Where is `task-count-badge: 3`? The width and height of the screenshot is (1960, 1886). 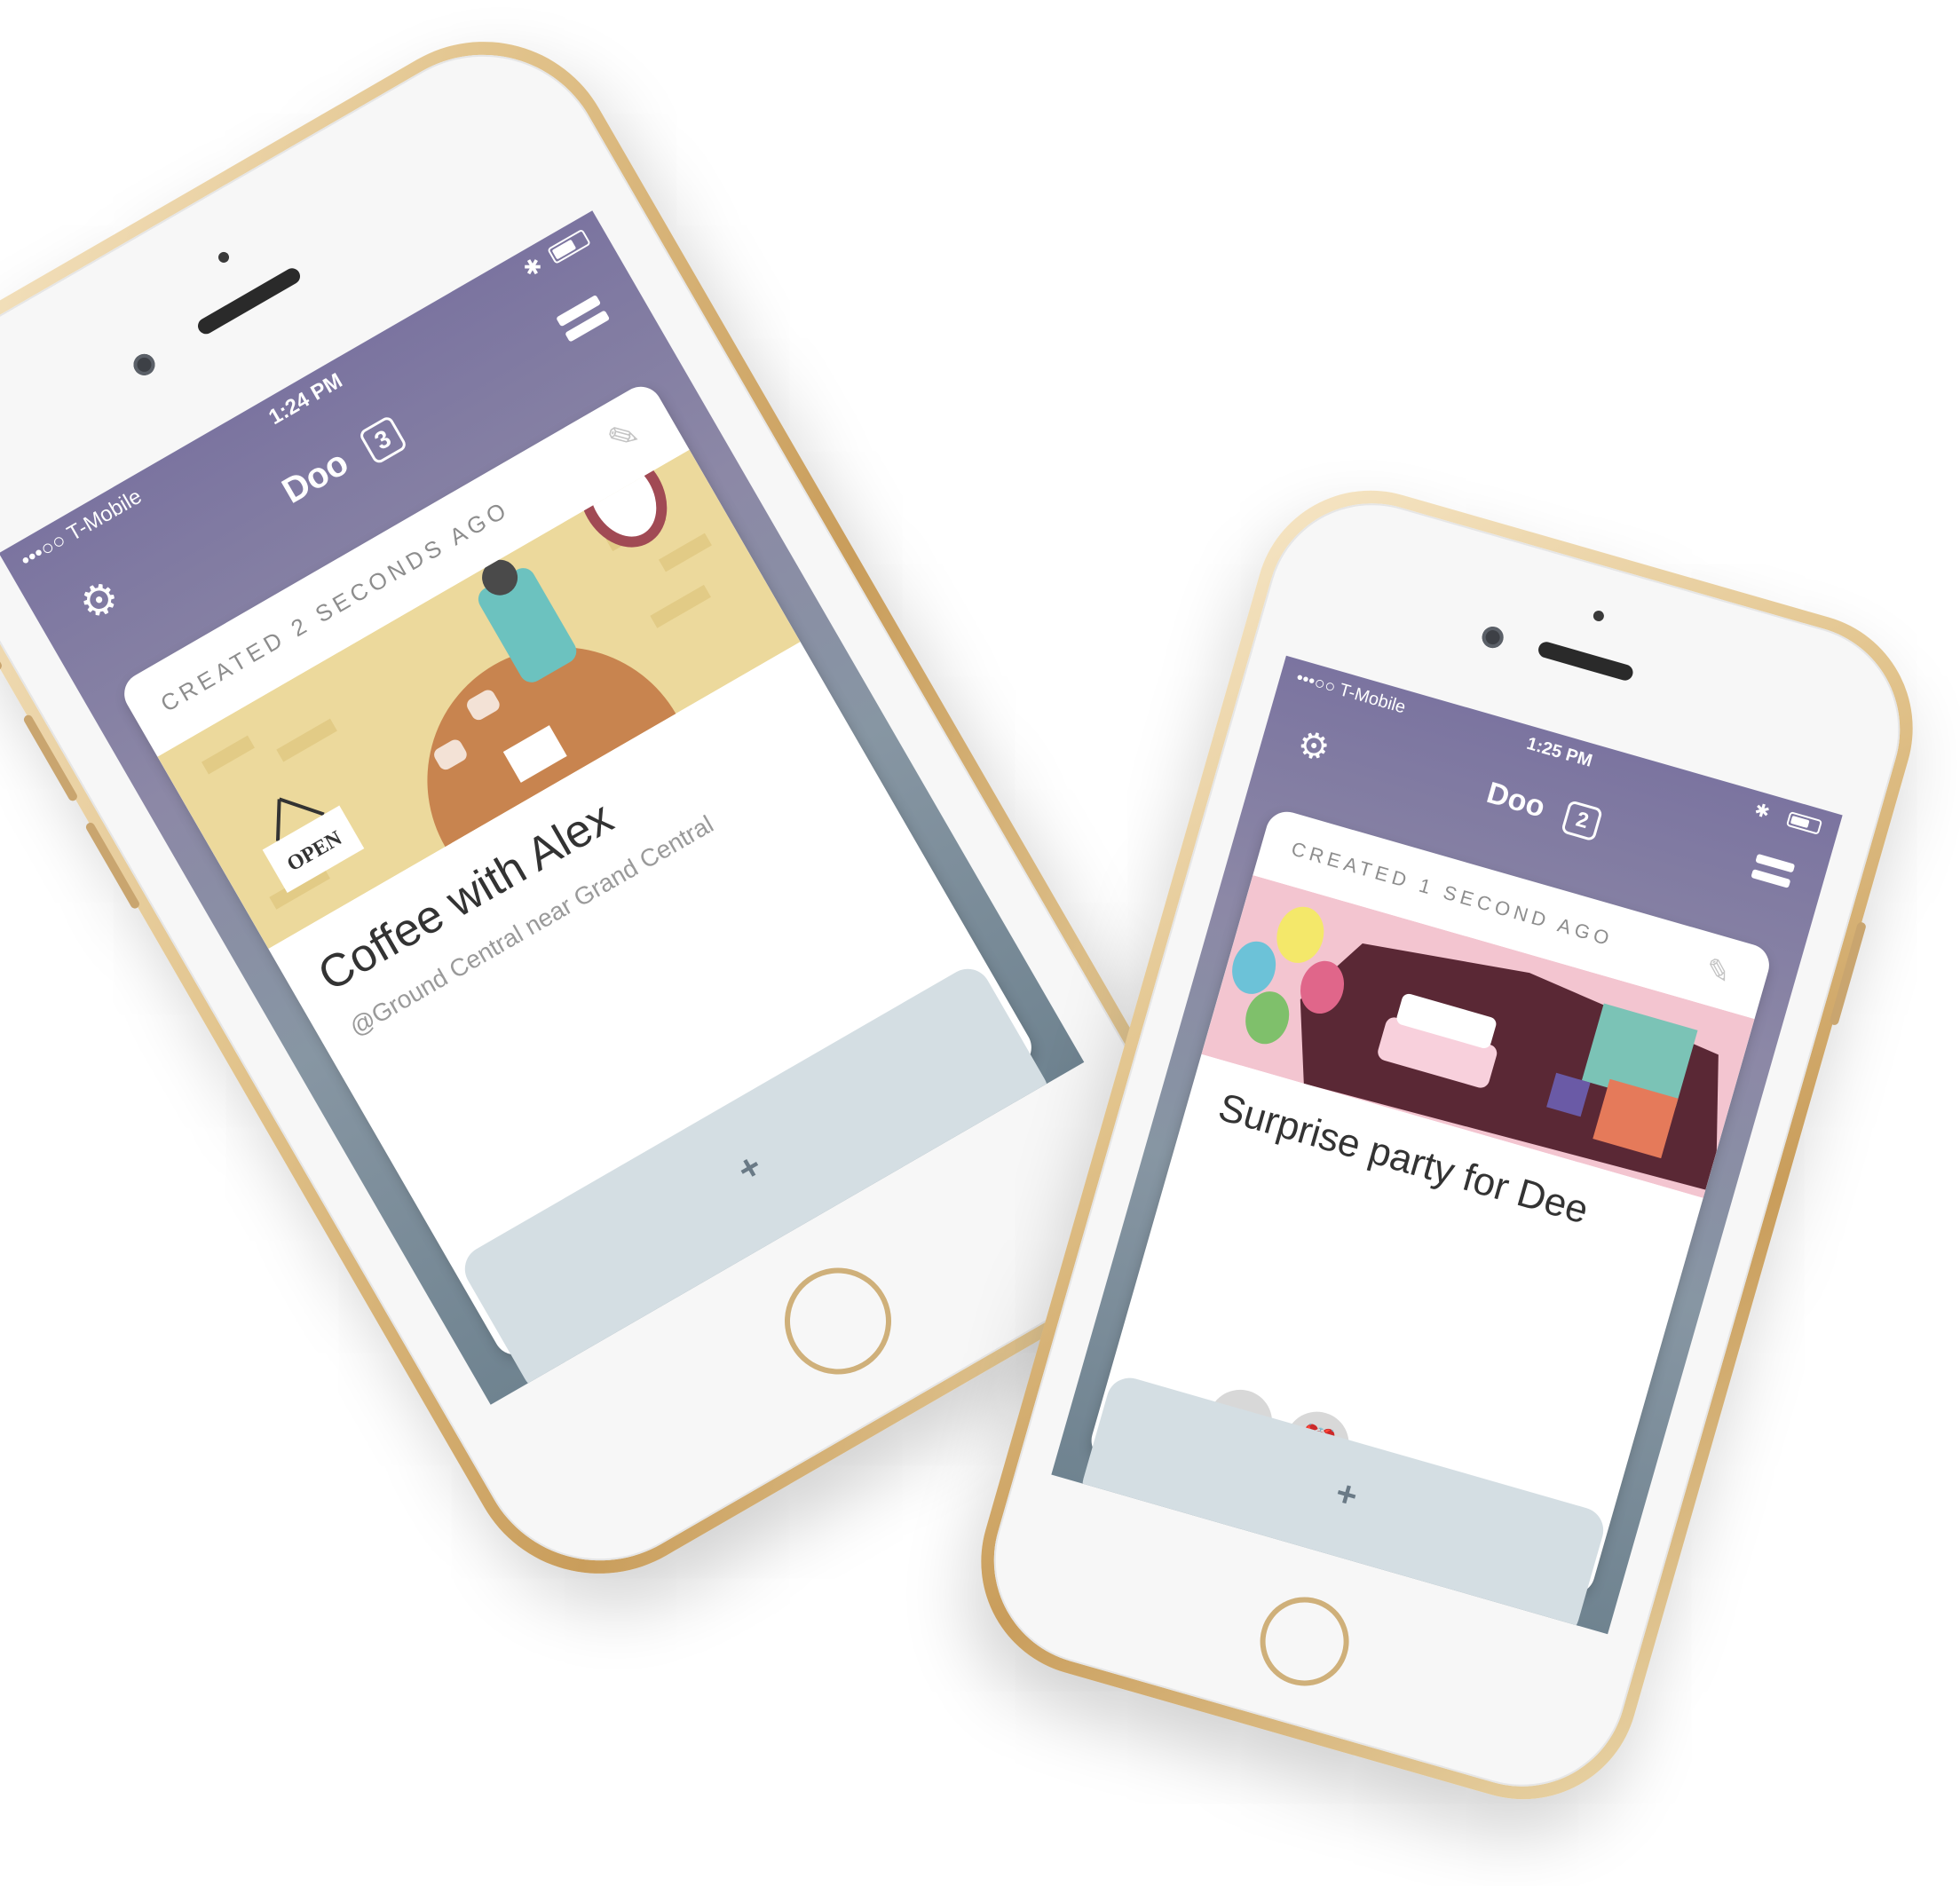 task-count-badge: 3 is located at coordinates (383, 440).